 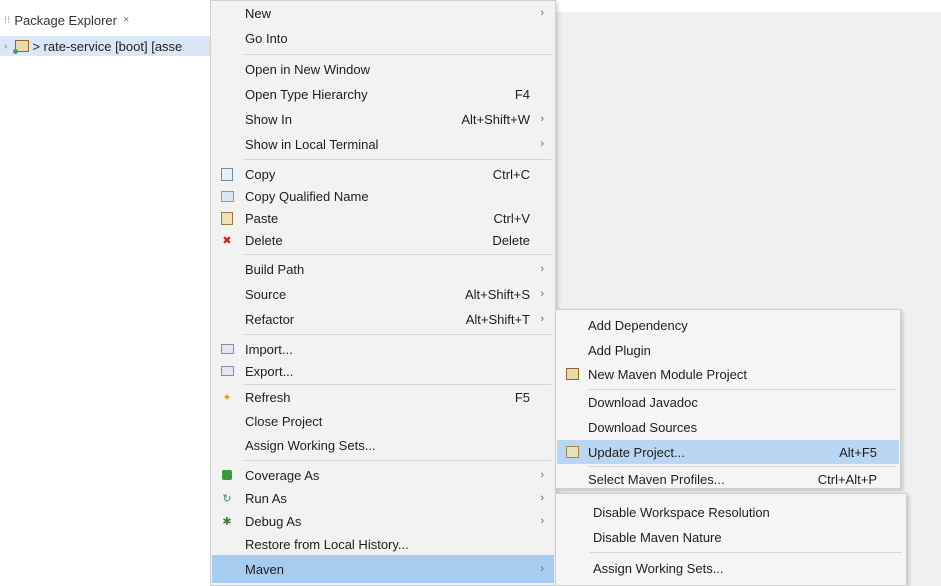 What do you see at coordinates (728, 350) in the screenshot?
I see `menu-item-add-plugin: Add Plugin` at bounding box center [728, 350].